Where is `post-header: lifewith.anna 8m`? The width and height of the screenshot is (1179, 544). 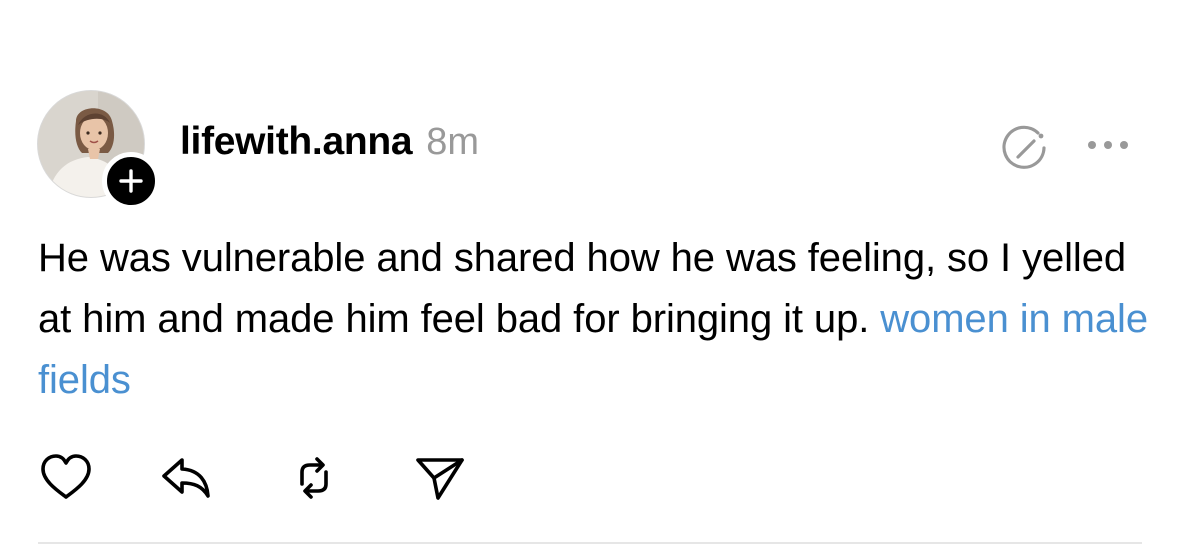
post-header: lifewith.anna 8m is located at coordinates (329, 145).